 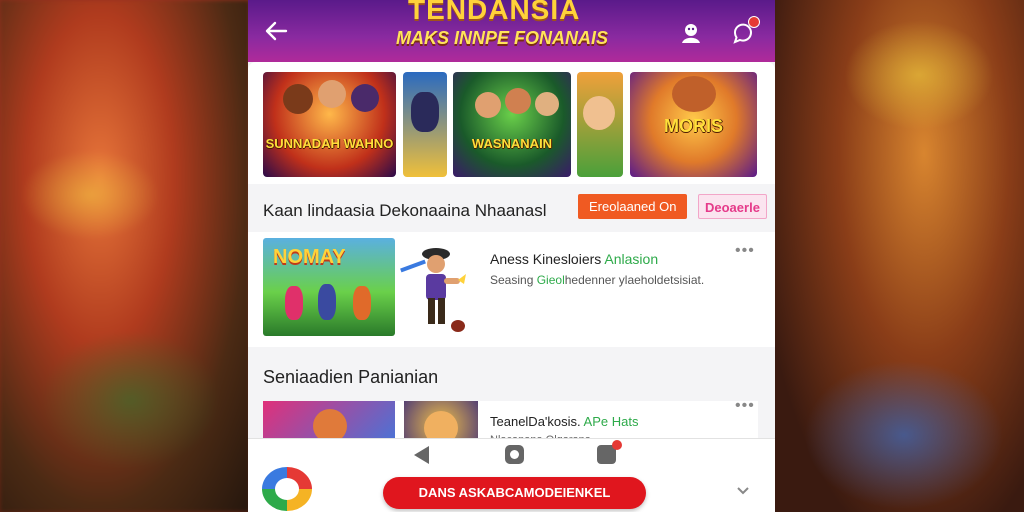 I want to click on nav-back-icon, so click(x=421, y=455).